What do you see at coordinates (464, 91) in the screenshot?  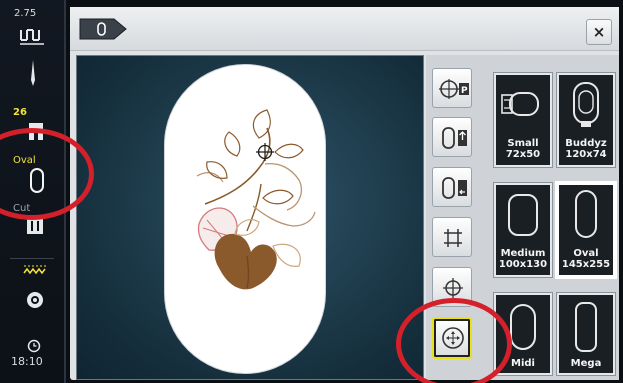 I see `svg-text: P` at bounding box center [464, 91].